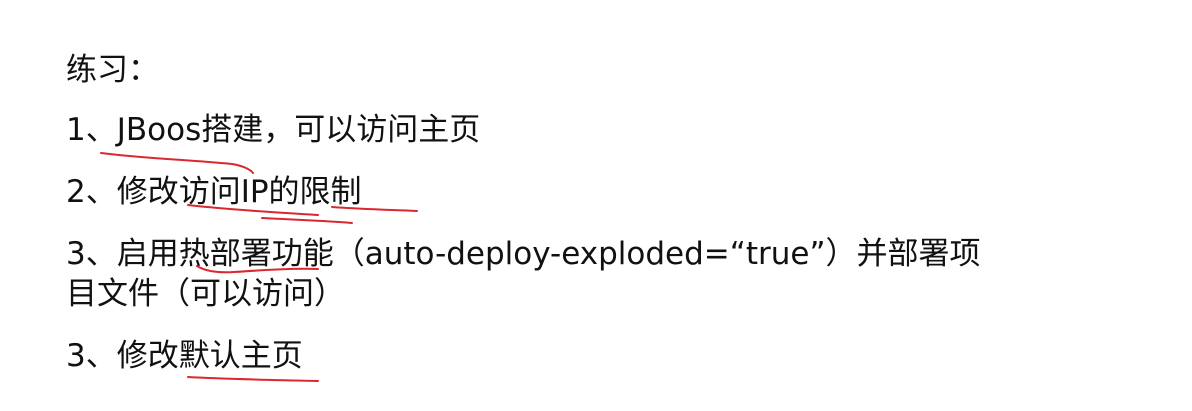 Image resolution: width=1192 pixels, height=411 pixels. Describe the element at coordinates (177, 163) in the screenshot. I see `underline-jboss-setup` at that location.